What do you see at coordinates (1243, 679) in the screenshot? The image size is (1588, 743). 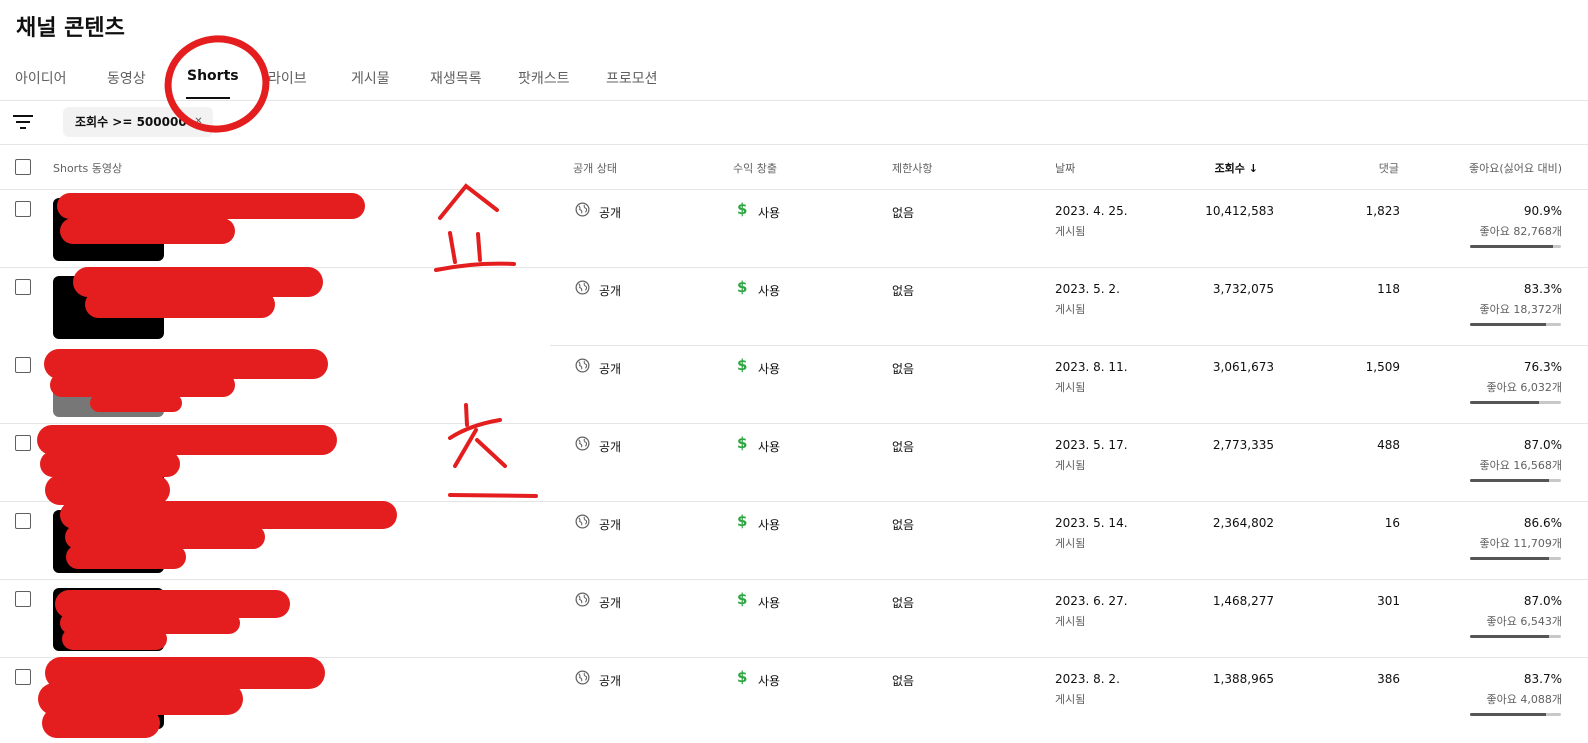 I see `views-value: 1,388,965` at bounding box center [1243, 679].